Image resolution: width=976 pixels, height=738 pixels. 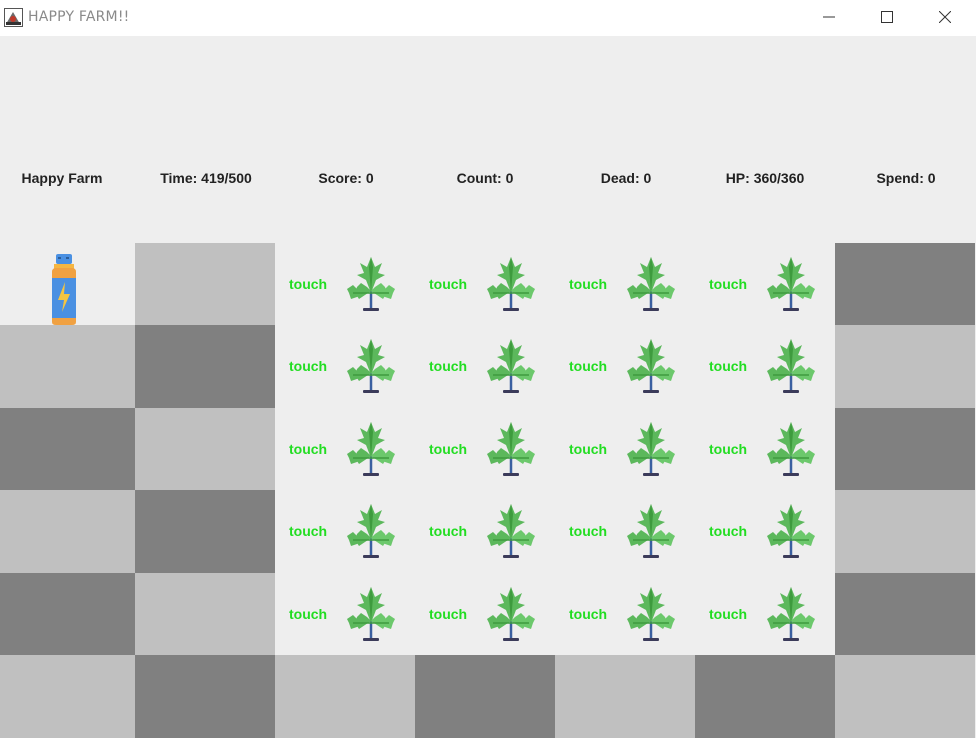 I want to click on hp-label: HP: 360/360, so click(x=765, y=178).